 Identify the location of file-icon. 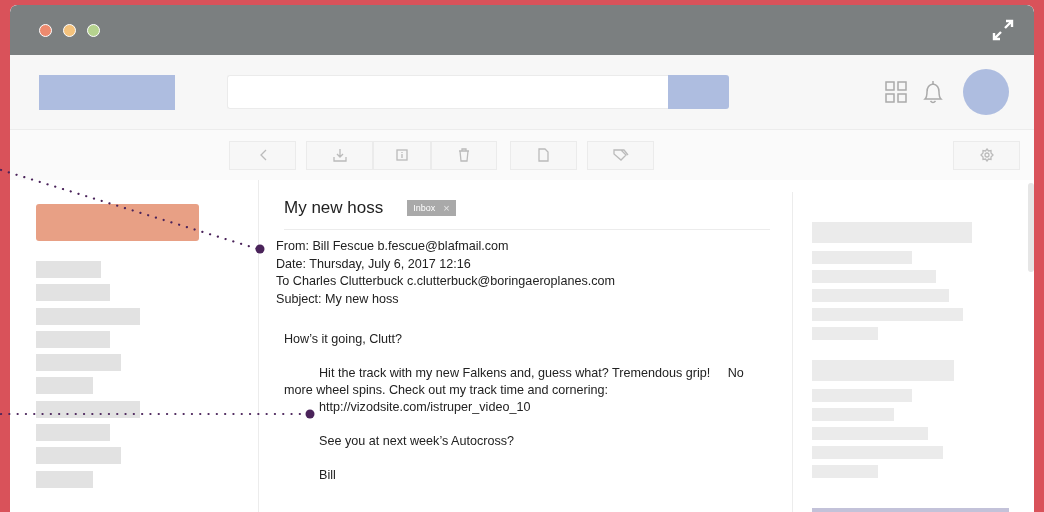
(543, 155).